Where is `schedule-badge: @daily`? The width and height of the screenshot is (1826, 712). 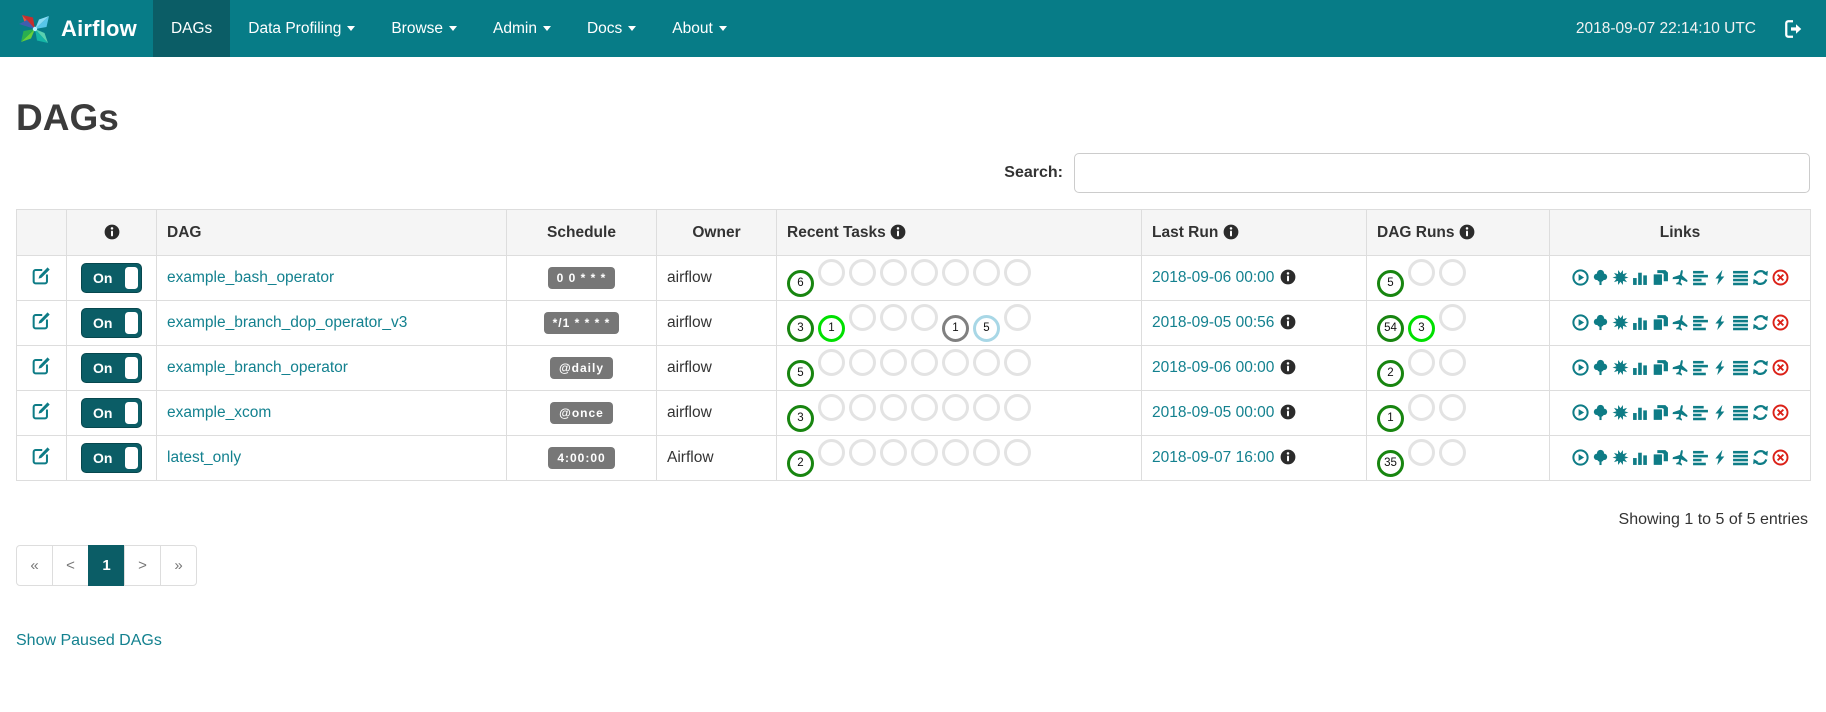 schedule-badge: @daily is located at coordinates (581, 368).